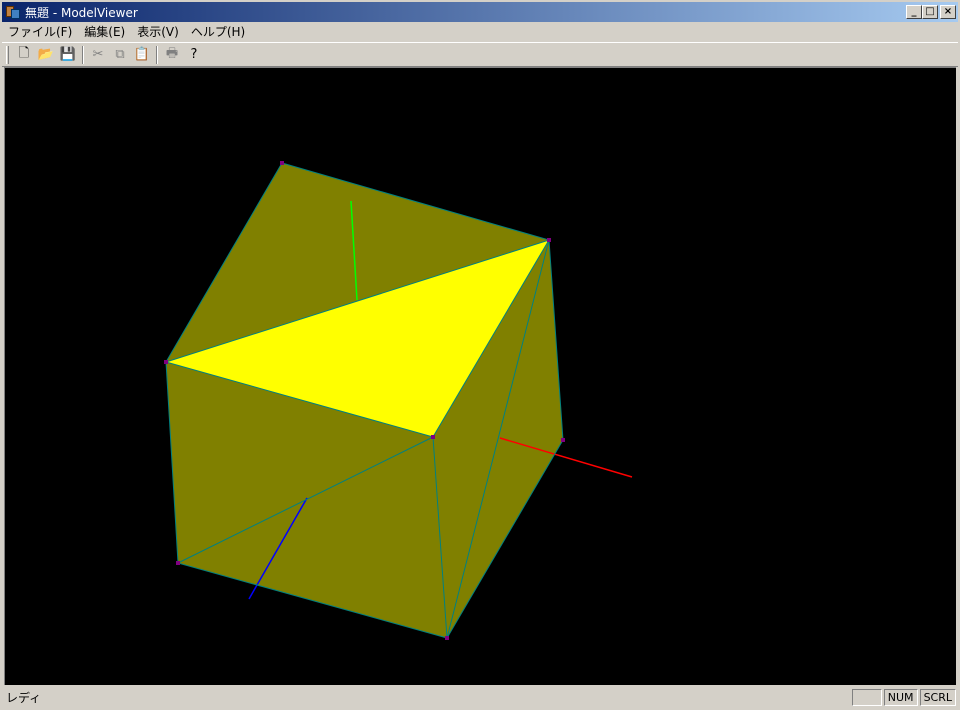 The width and height of the screenshot is (960, 710). What do you see at coordinates (480, 697) in the screenshot?
I see `status-bar: レディ NUM SCRL` at bounding box center [480, 697].